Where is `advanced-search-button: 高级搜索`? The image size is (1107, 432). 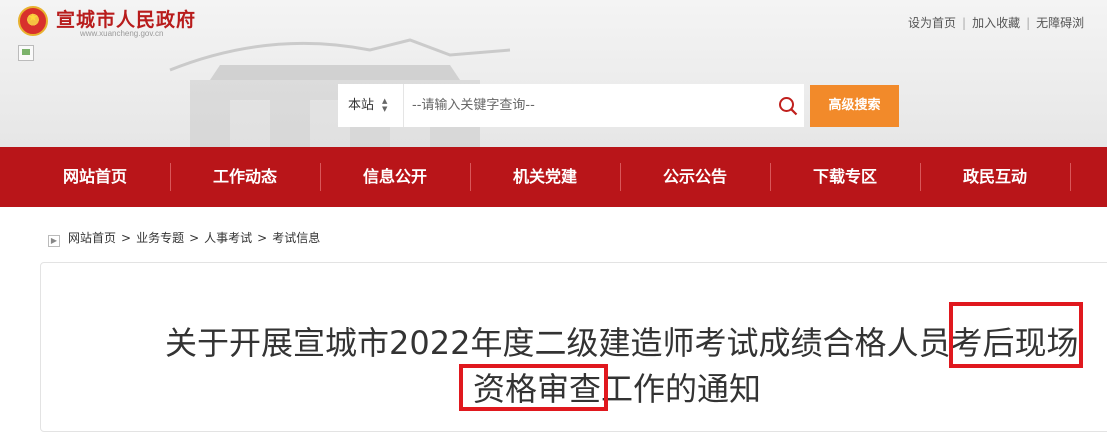 advanced-search-button: 高级搜索 is located at coordinates (854, 106).